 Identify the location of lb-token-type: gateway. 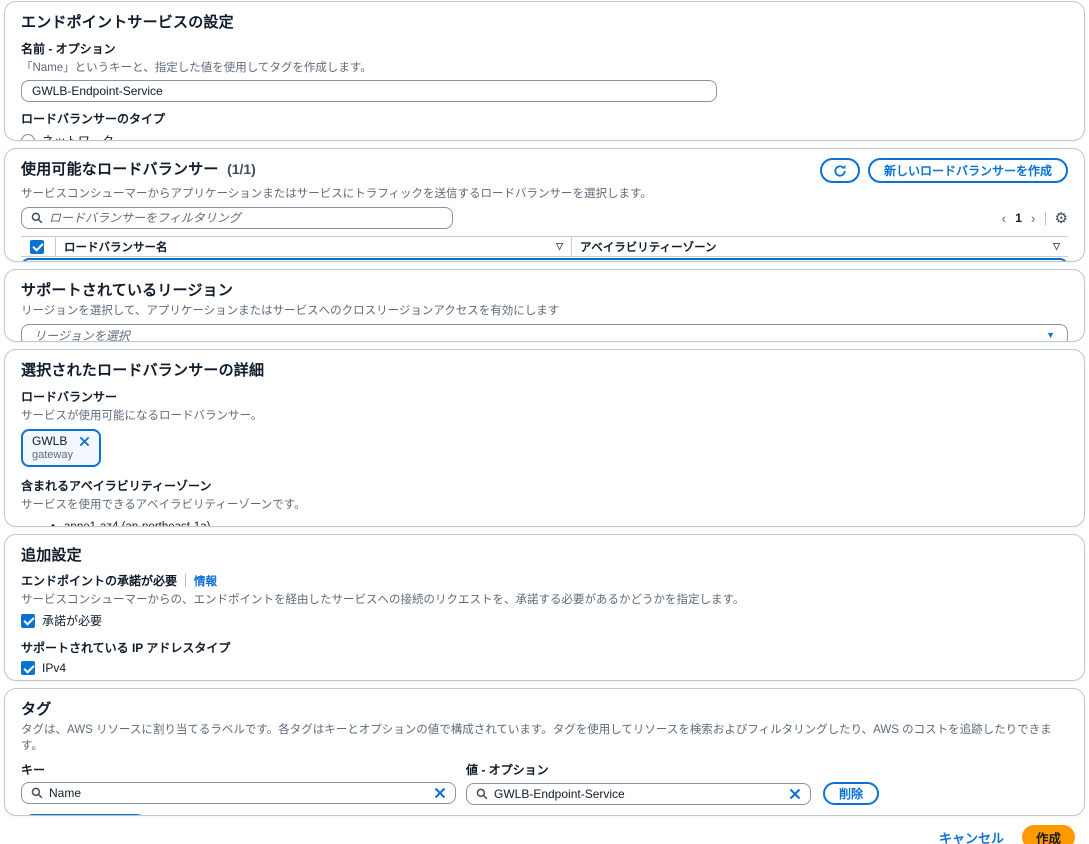
(52, 455).